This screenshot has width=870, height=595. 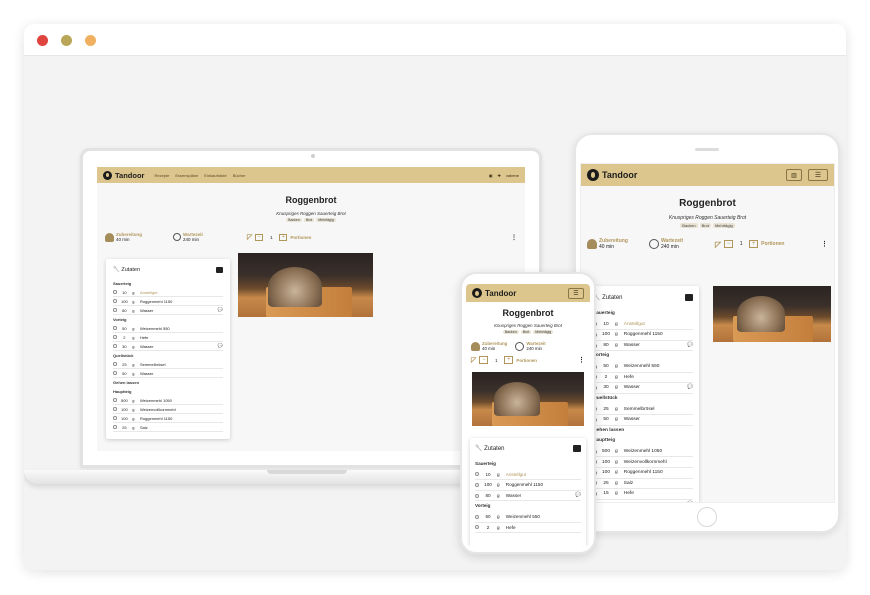 I want to click on ingredient-amount: 30, so click(x=124, y=346).